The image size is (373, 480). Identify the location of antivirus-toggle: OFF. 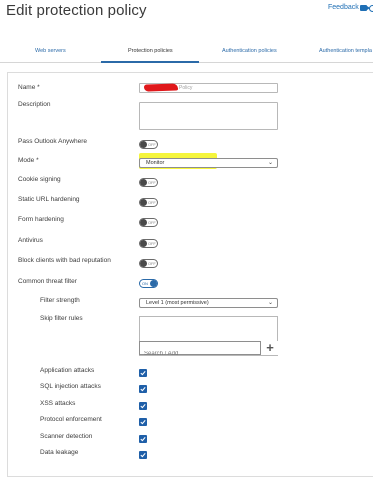
(148, 243).